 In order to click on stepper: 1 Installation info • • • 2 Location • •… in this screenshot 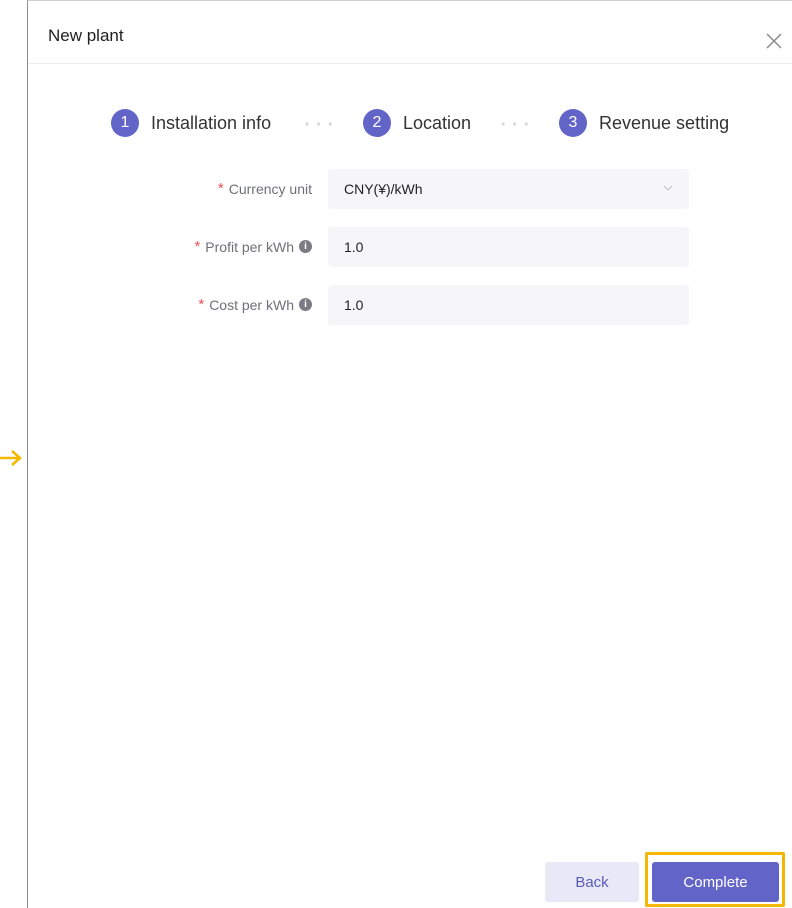, I will do `click(410, 124)`.